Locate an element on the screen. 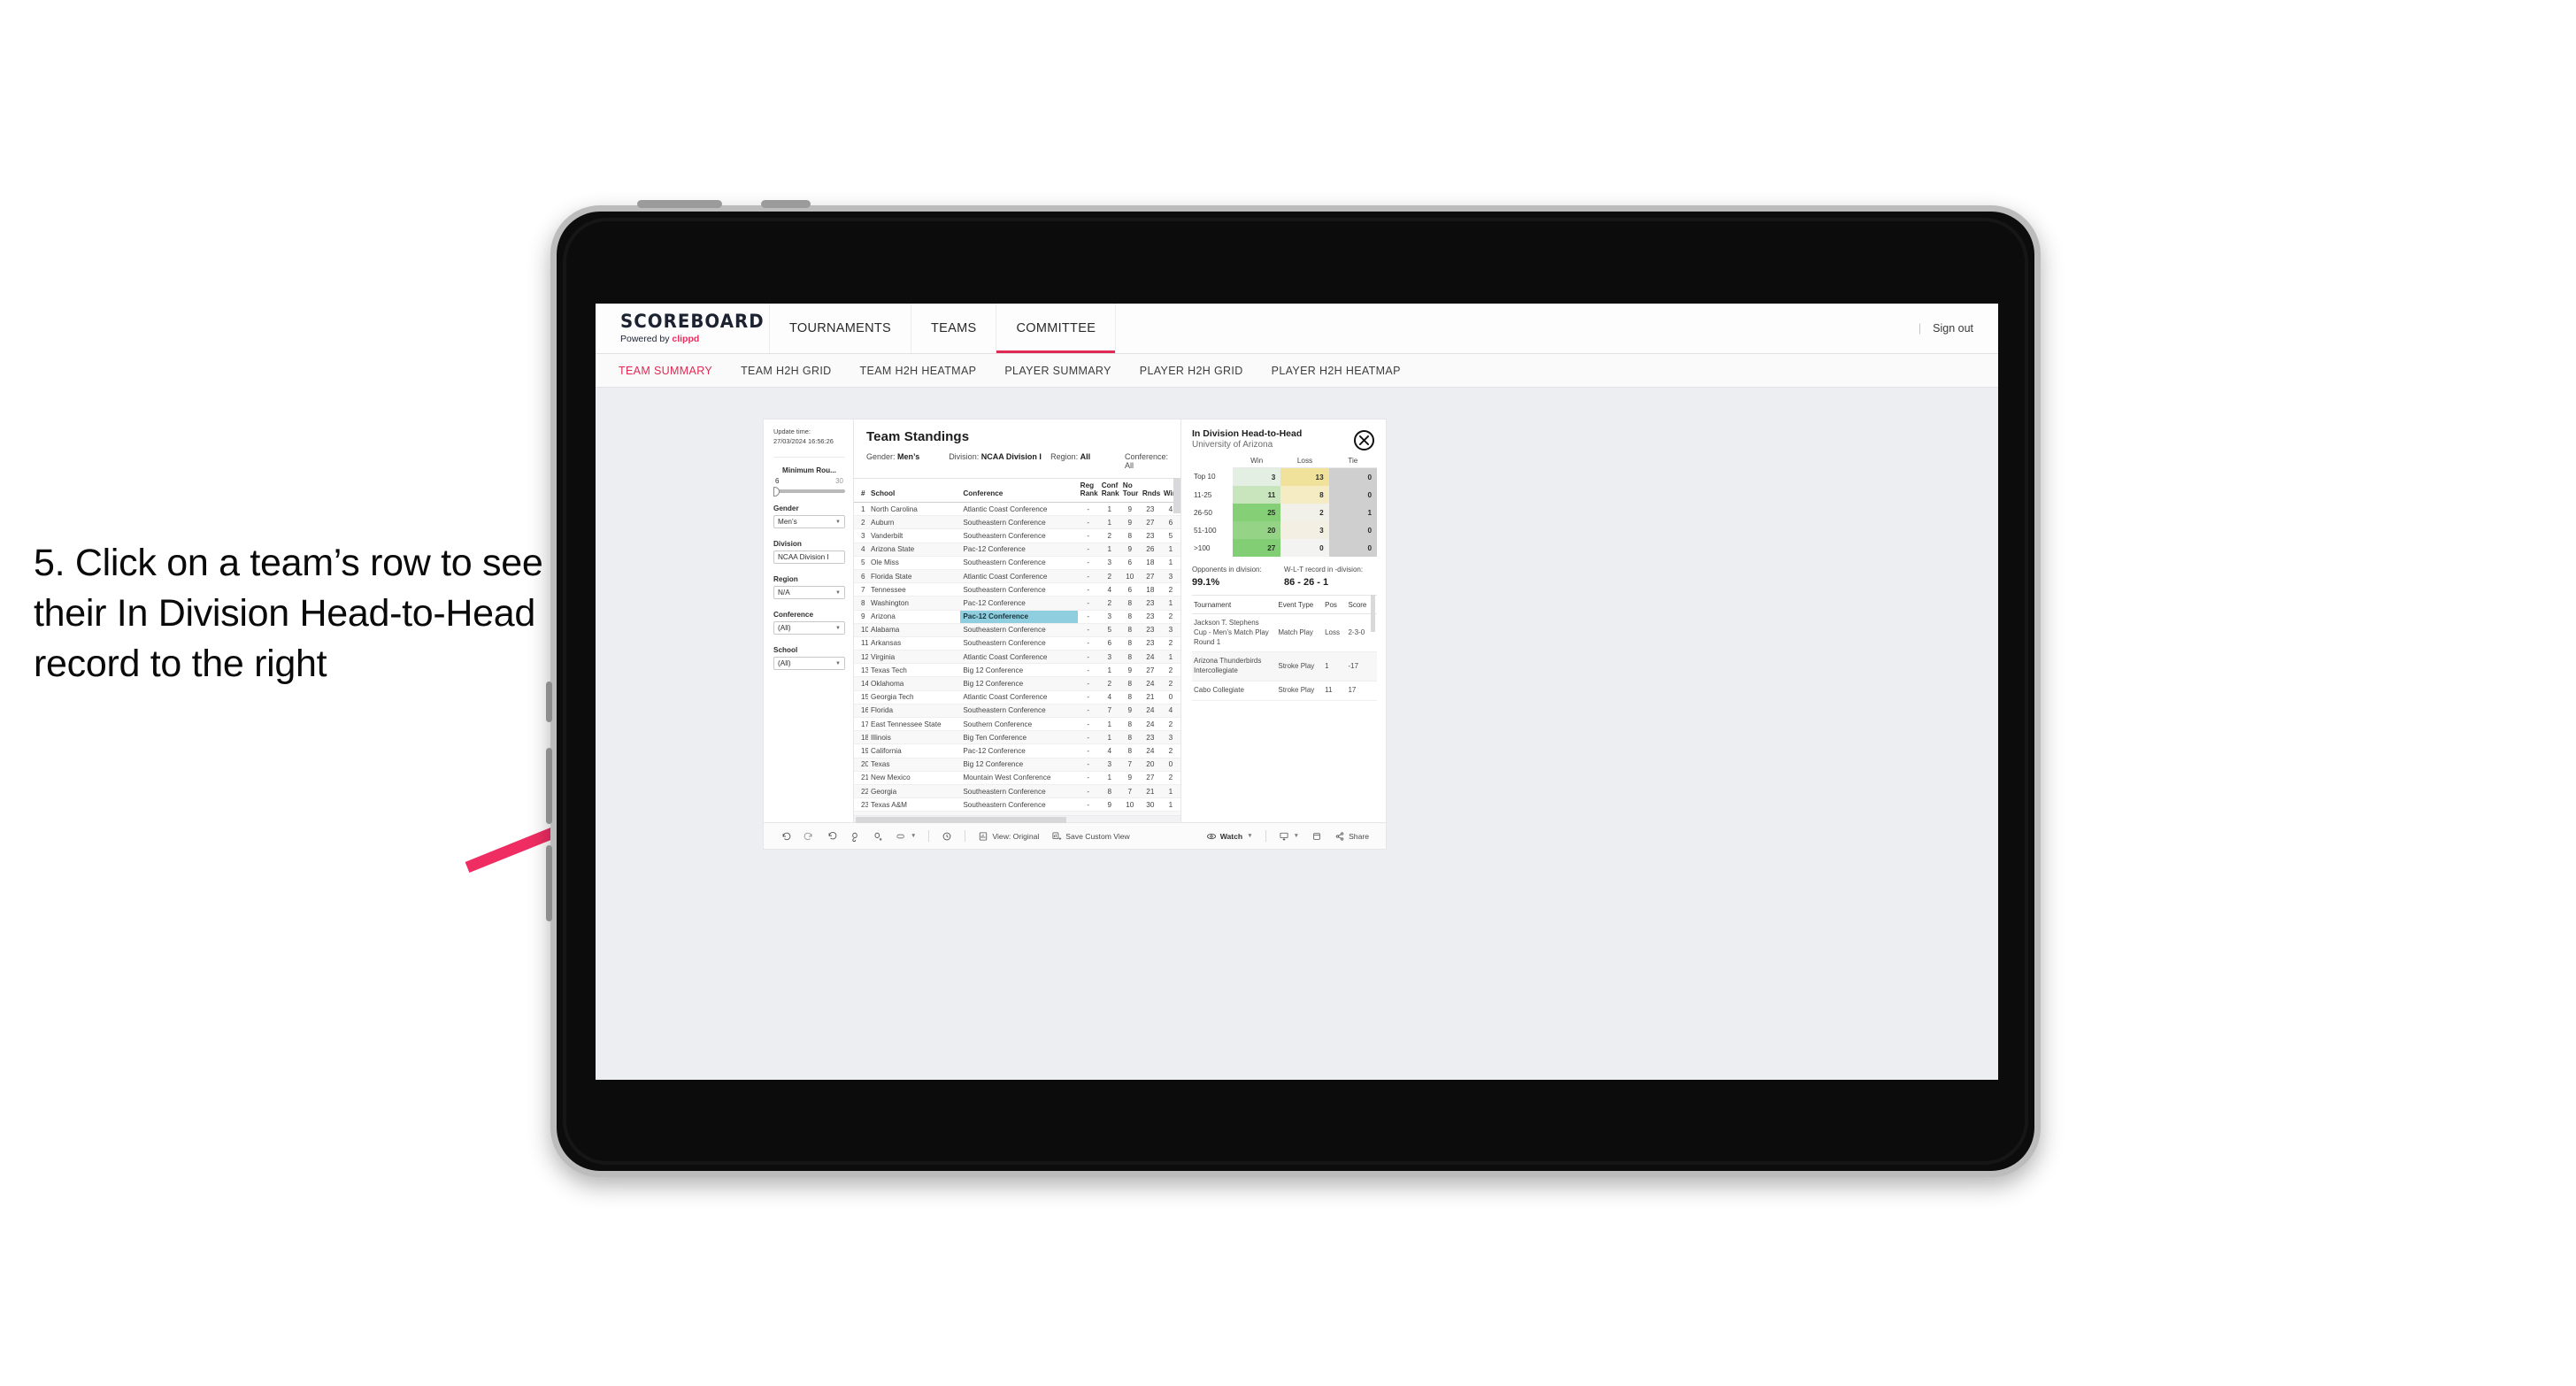 The image size is (2576, 1386). table-row: 7 Tennessee Southeastern Conference -4 6 18 2 is located at coordinates (1017, 589).